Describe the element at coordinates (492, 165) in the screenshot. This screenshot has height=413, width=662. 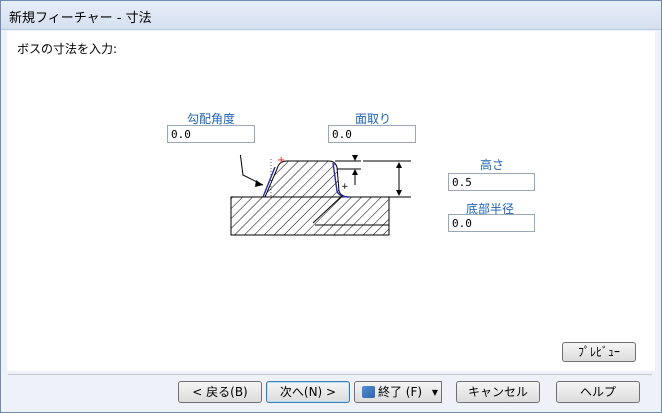
I see `height-label: 高さ` at that location.